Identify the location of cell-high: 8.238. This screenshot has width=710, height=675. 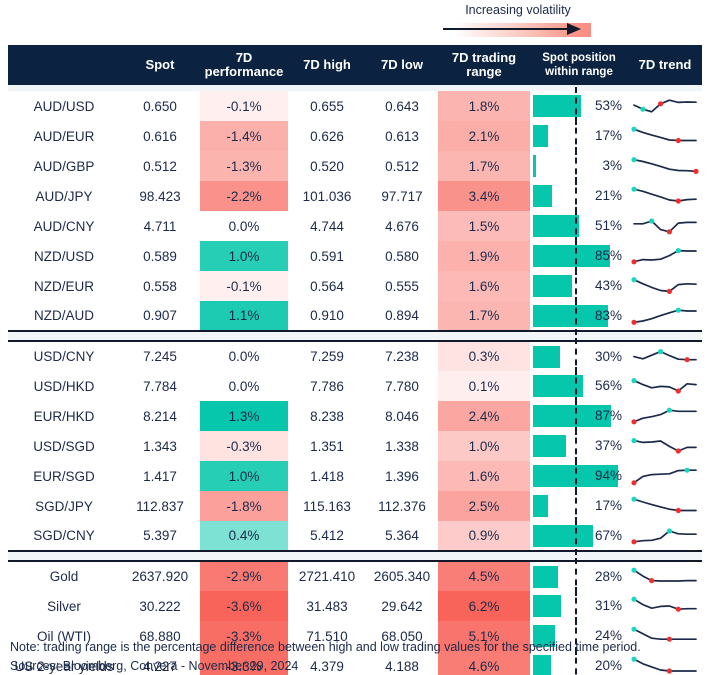
(327, 416).